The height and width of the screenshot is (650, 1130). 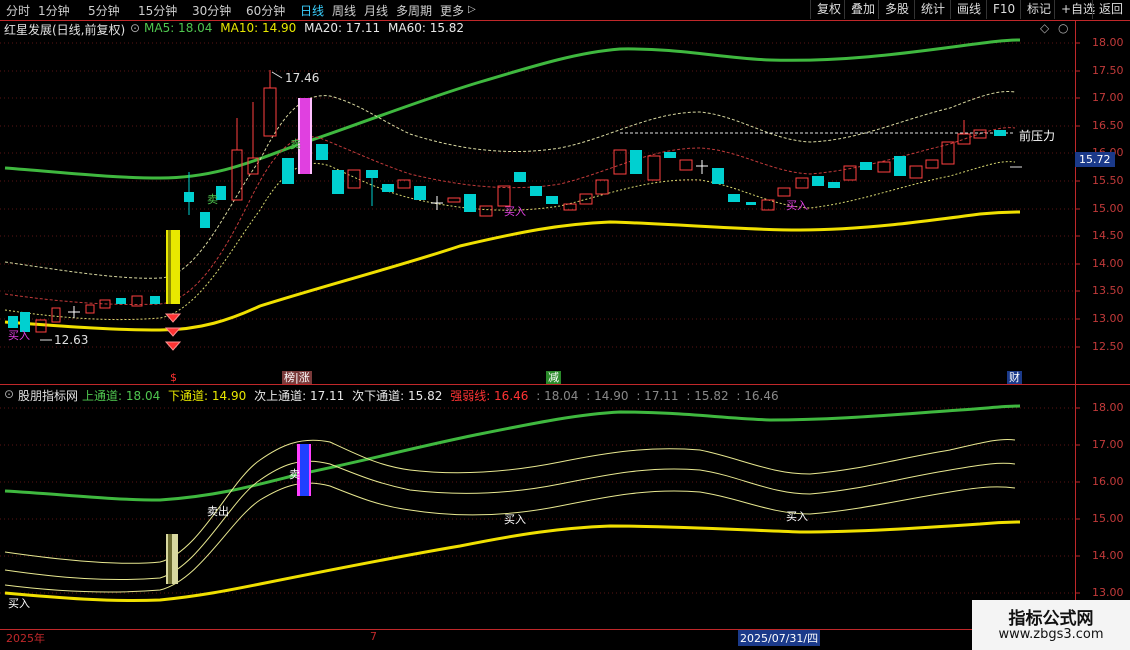 What do you see at coordinates (1051, 619) in the screenshot?
I see `watermark-title: 指标公式网` at bounding box center [1051, 619].